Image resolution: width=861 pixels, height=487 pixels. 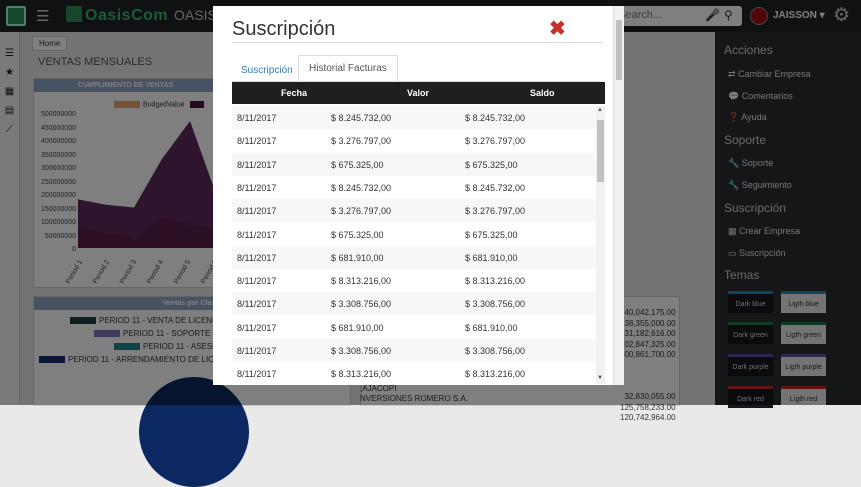 What do you see at coordinates (348, 68) in the screenshot?
I see `tab-historial-facturas: Historial Facturas` at bounding box center [348, 68].